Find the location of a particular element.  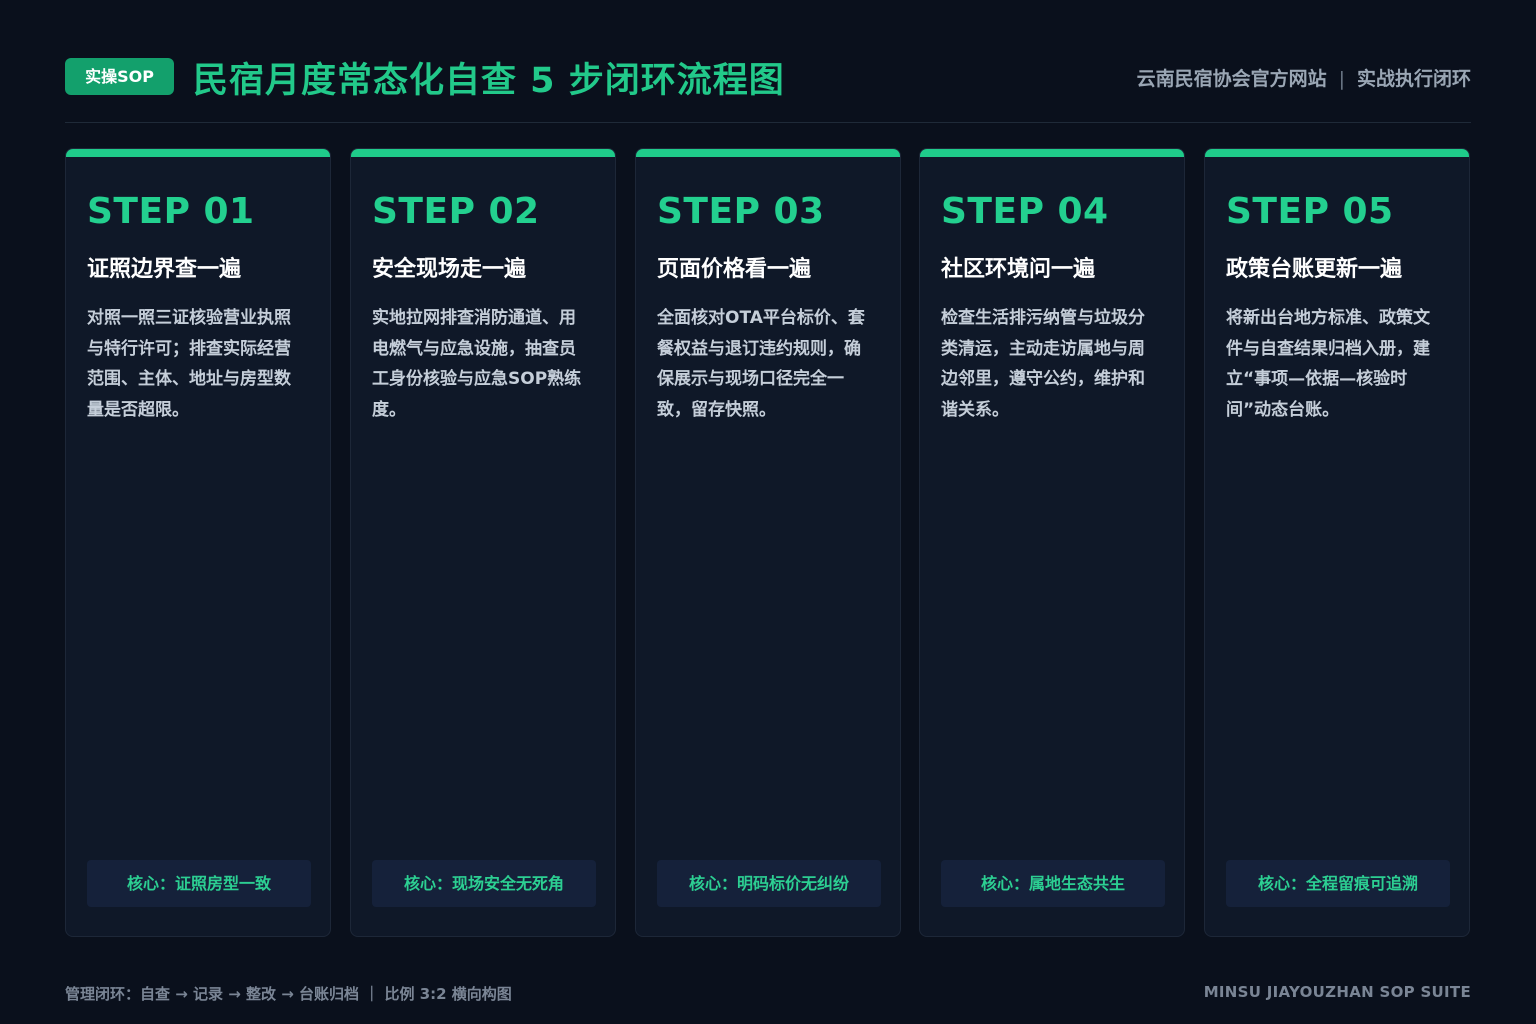

step-core-tag: 核心：明码标价无纠纷 is located at coordinates (769, 883).